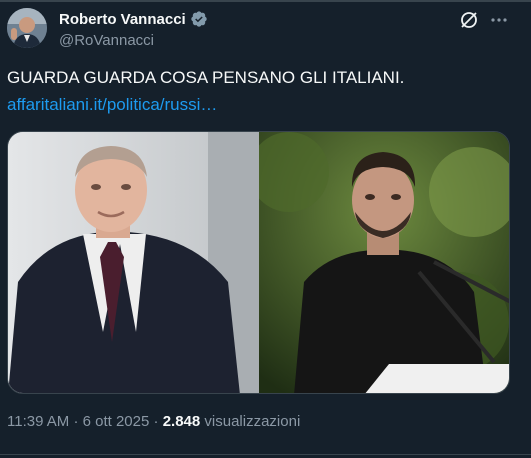 The height and width of the screenshot is (458, 531). What do you see at coordinates (206, 77) in the screenshot?
I see `tweet-text: GUARDA GUARDA COSA PENSANO GLI ITALIANI.` at bounding box center [206, 77].